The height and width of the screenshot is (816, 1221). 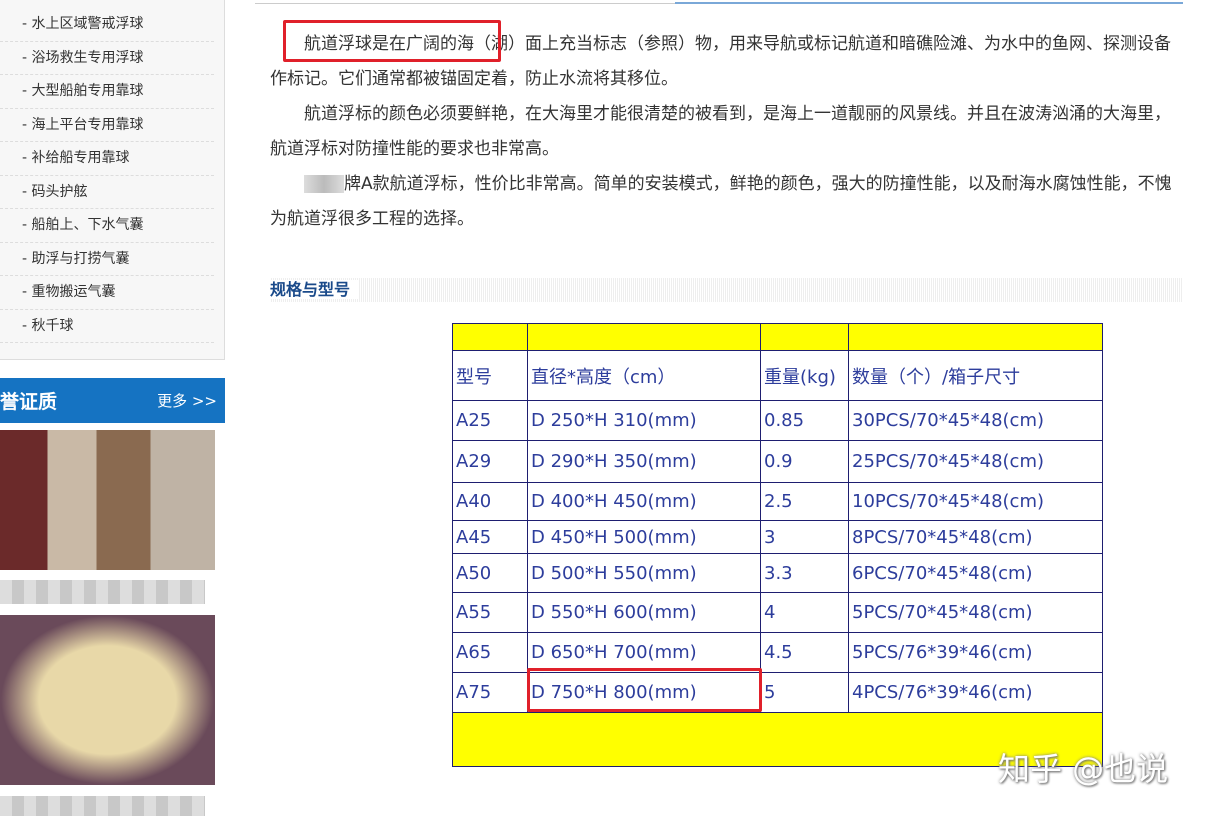 What do you see at coordinates (777, 337) in the screenshot?
I see `yellow-band-top` at bounding box center [777, 337].